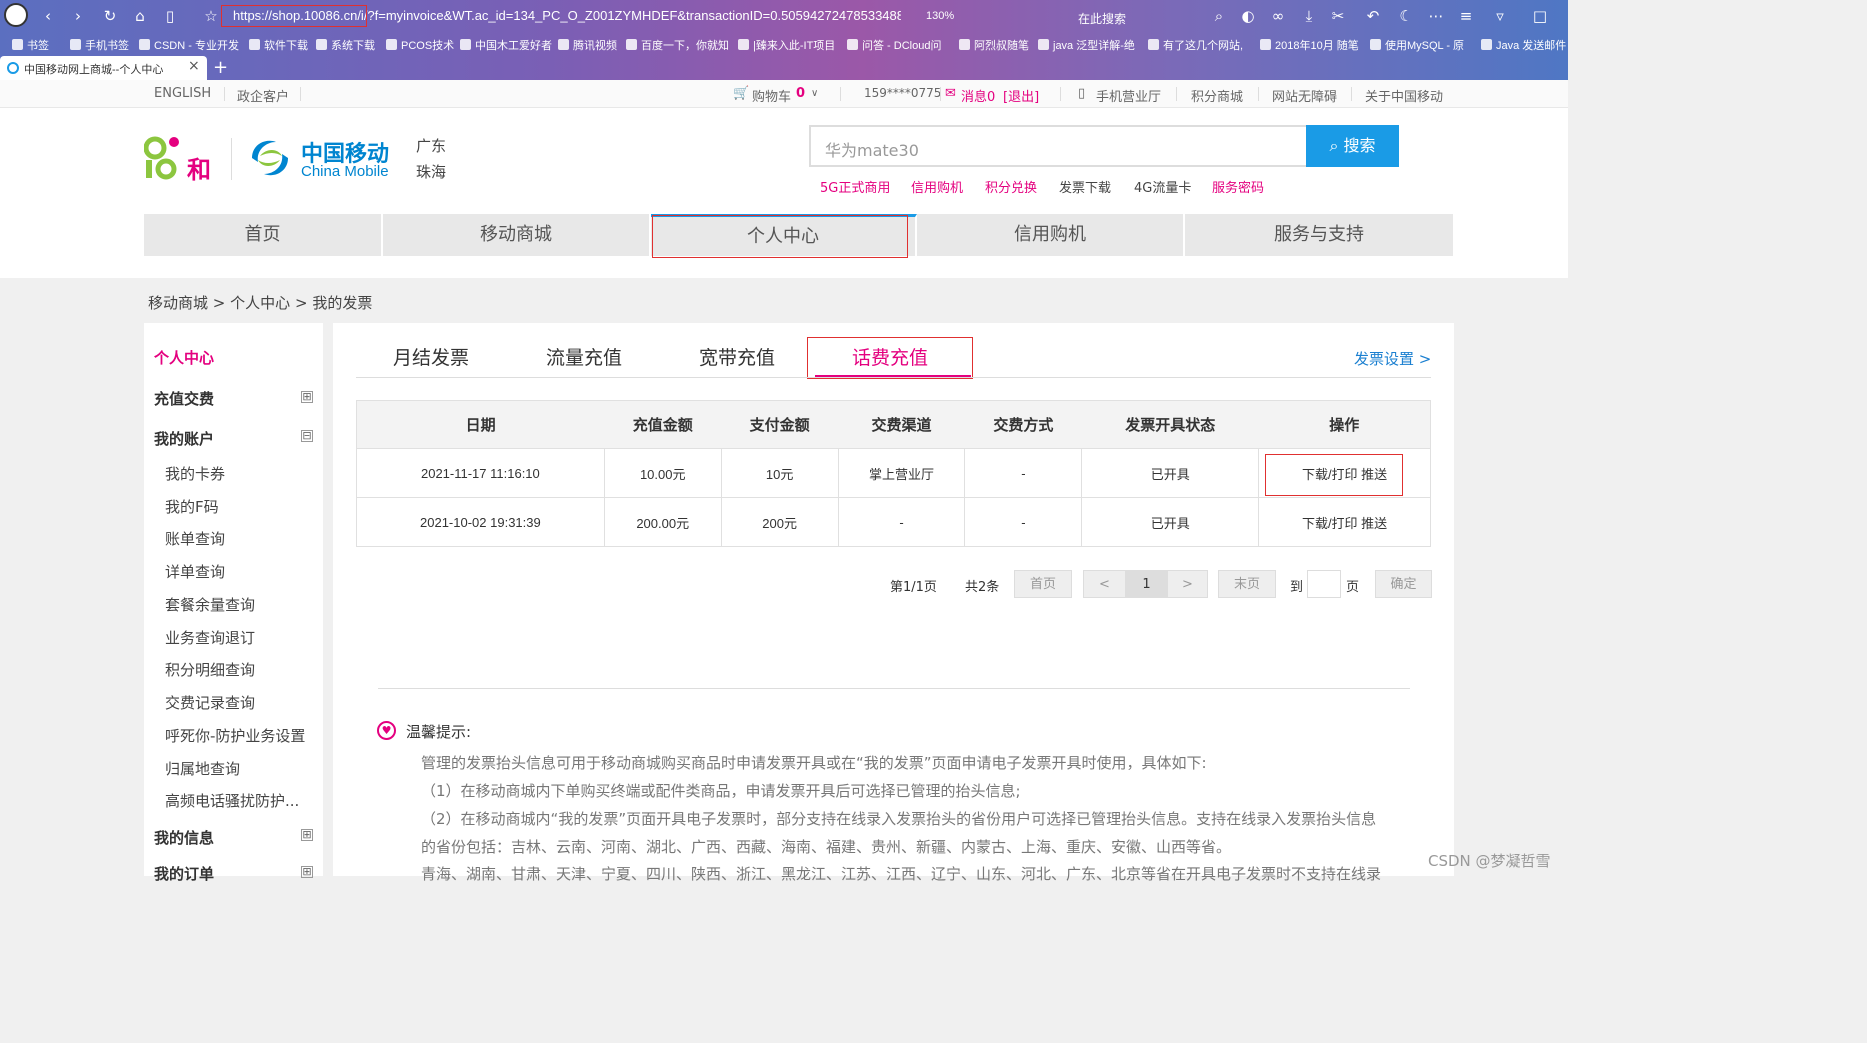  Describe the element at coordinates (307, 436) in the screenshot. I see `collapse-icon: ⊟` at that location.